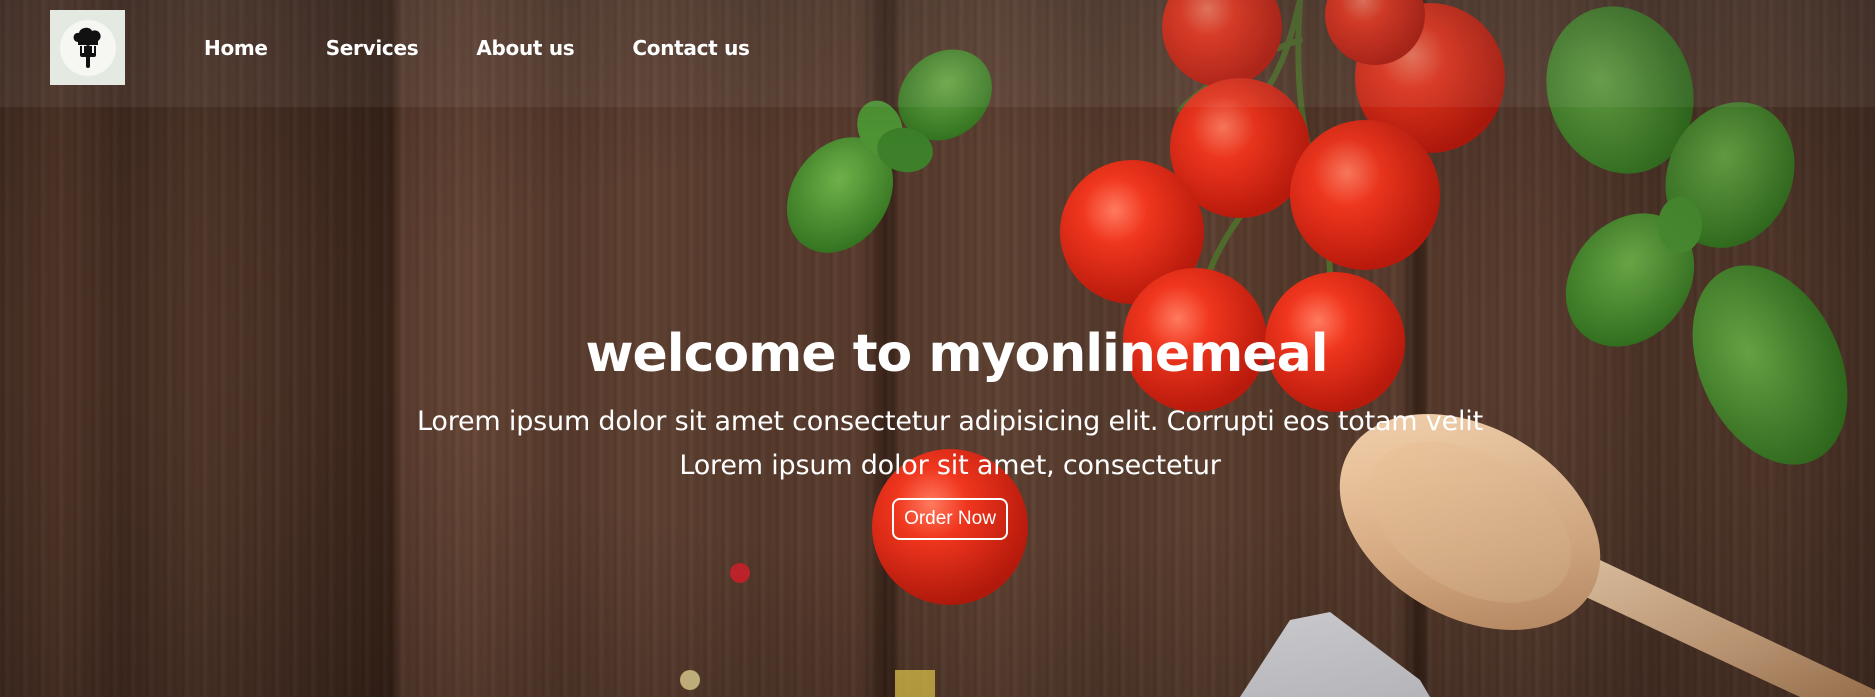  I want to click on hero-title: welcome to myonlinemeal, so click(956, 354).